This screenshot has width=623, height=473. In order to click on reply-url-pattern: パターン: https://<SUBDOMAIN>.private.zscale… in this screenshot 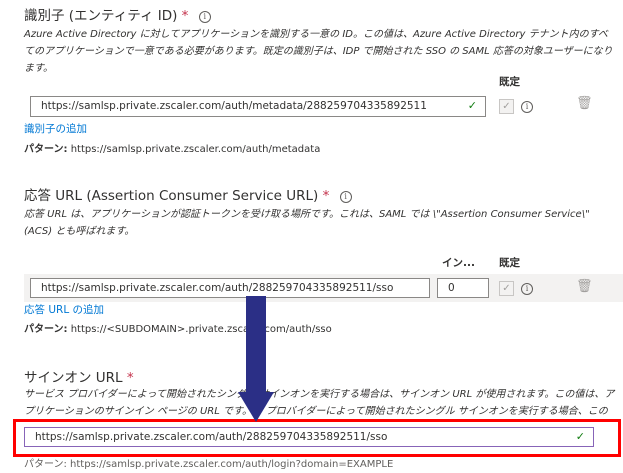, I will do `click(178, 327)`.